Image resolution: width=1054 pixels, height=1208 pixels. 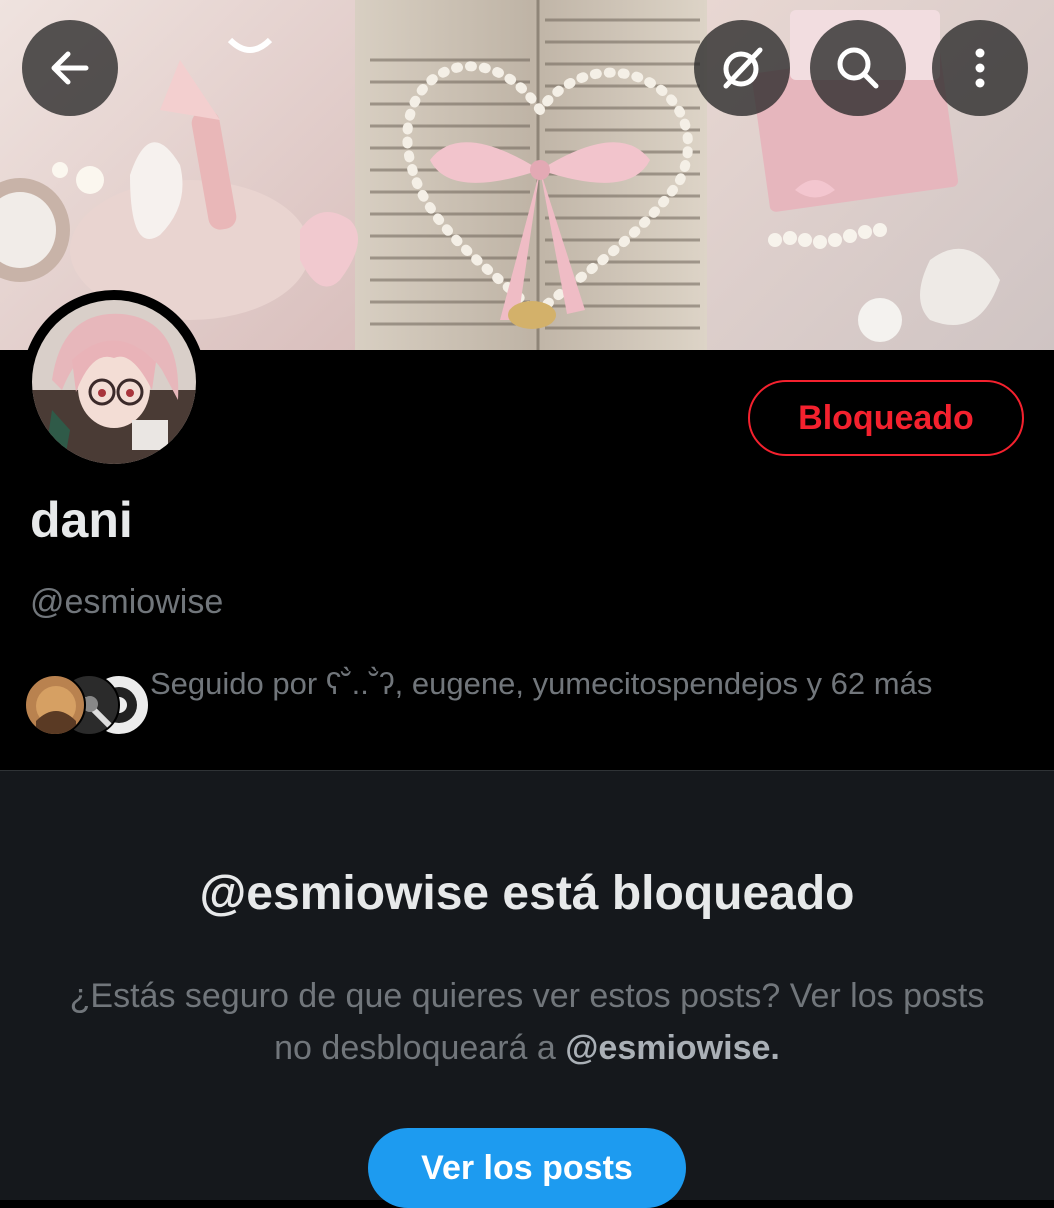 I want to click on more-options-button, so click(x=980, y=68).